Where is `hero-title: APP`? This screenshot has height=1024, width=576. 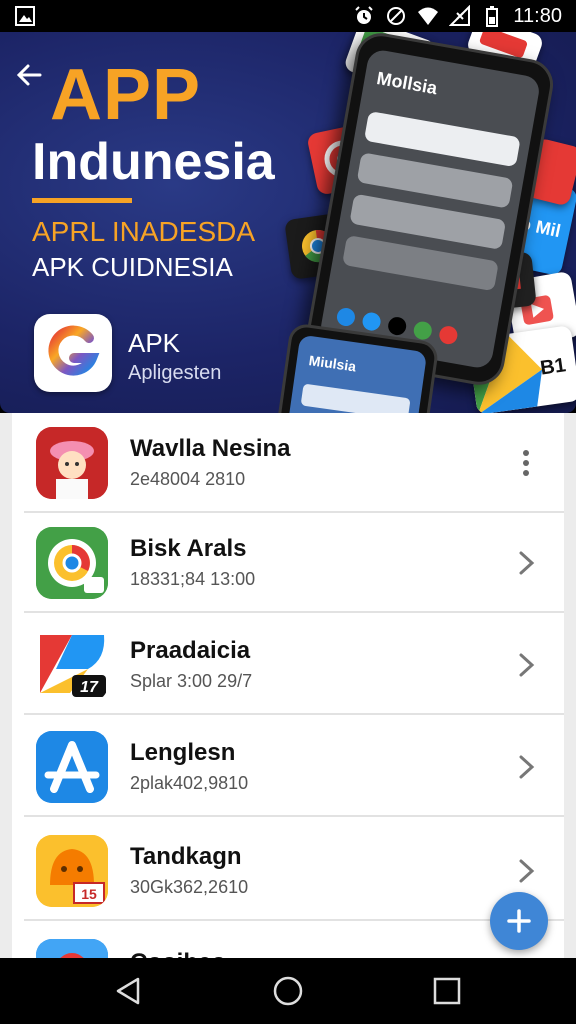
hero-title: APP is located at coordinates (126, 95).